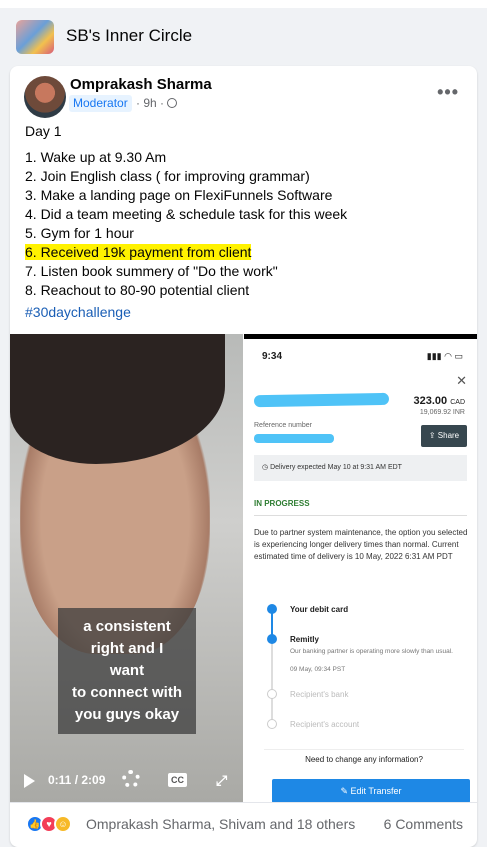 This screenshot has width=487, height=847. Describe the element at coordinates (221, 780) in the screenshot. I see `expand-icon: ⤢` at that location.